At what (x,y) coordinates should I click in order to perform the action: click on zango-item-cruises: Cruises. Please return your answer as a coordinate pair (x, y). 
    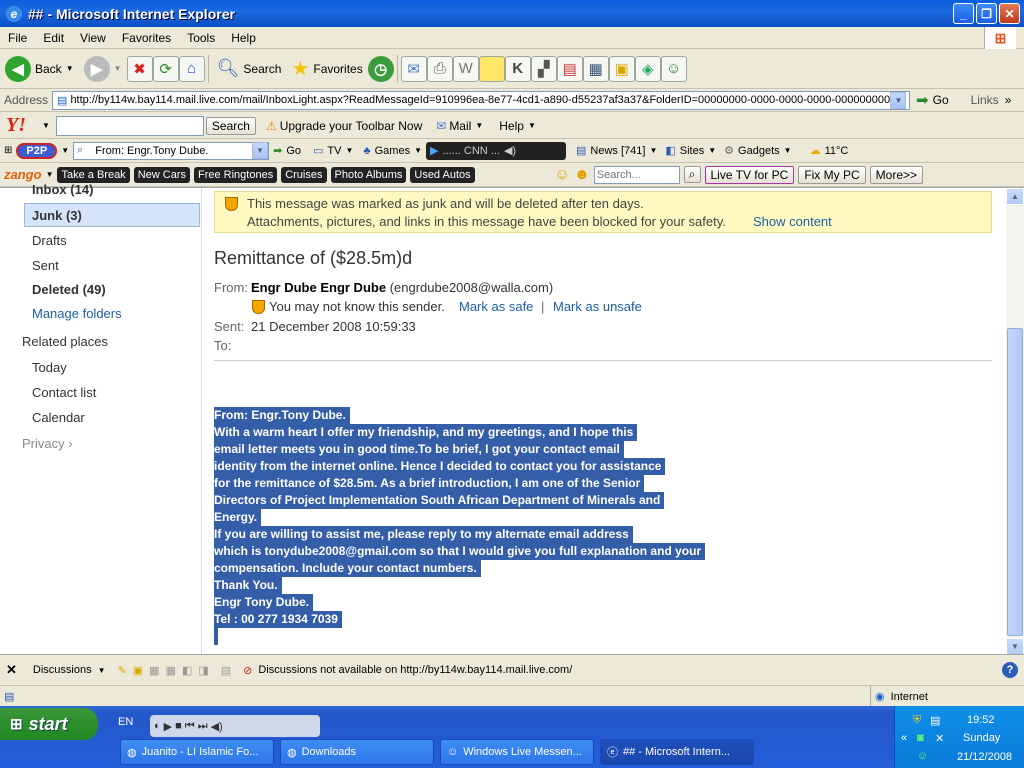
    Looking at the image, I should click on (304, 174).